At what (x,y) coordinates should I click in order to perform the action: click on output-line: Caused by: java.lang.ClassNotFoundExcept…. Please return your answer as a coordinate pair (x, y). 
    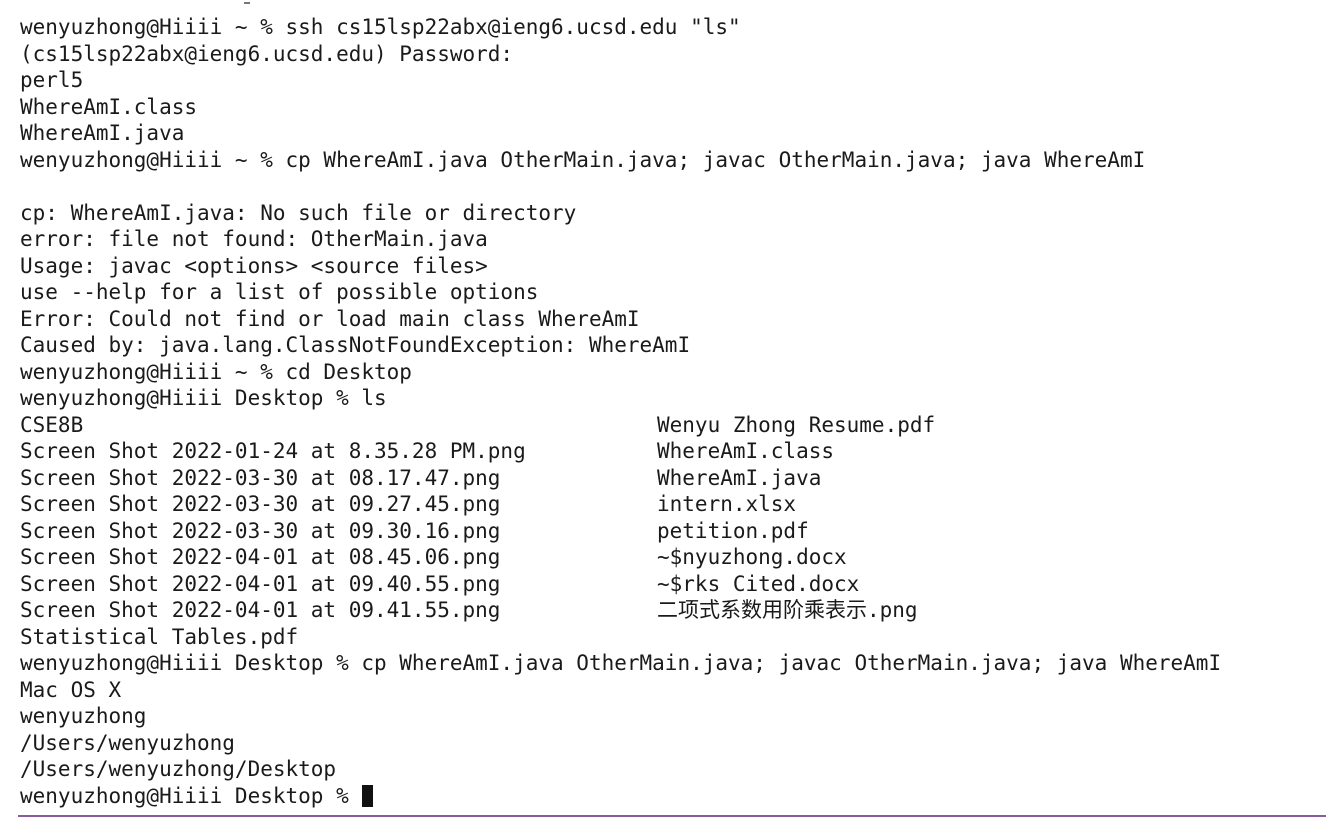
    Looking at the image, I should click on (355, 345).